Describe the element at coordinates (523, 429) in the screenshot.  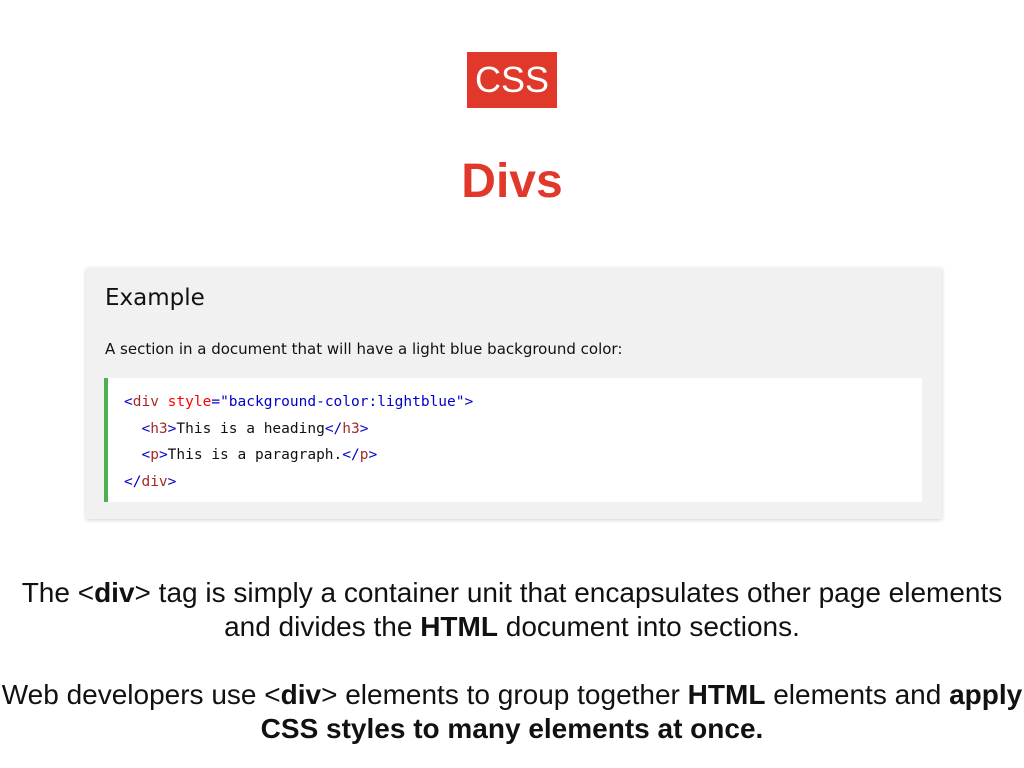
I see `code-line-2: <h3>This is a heading</h3>` at that location.